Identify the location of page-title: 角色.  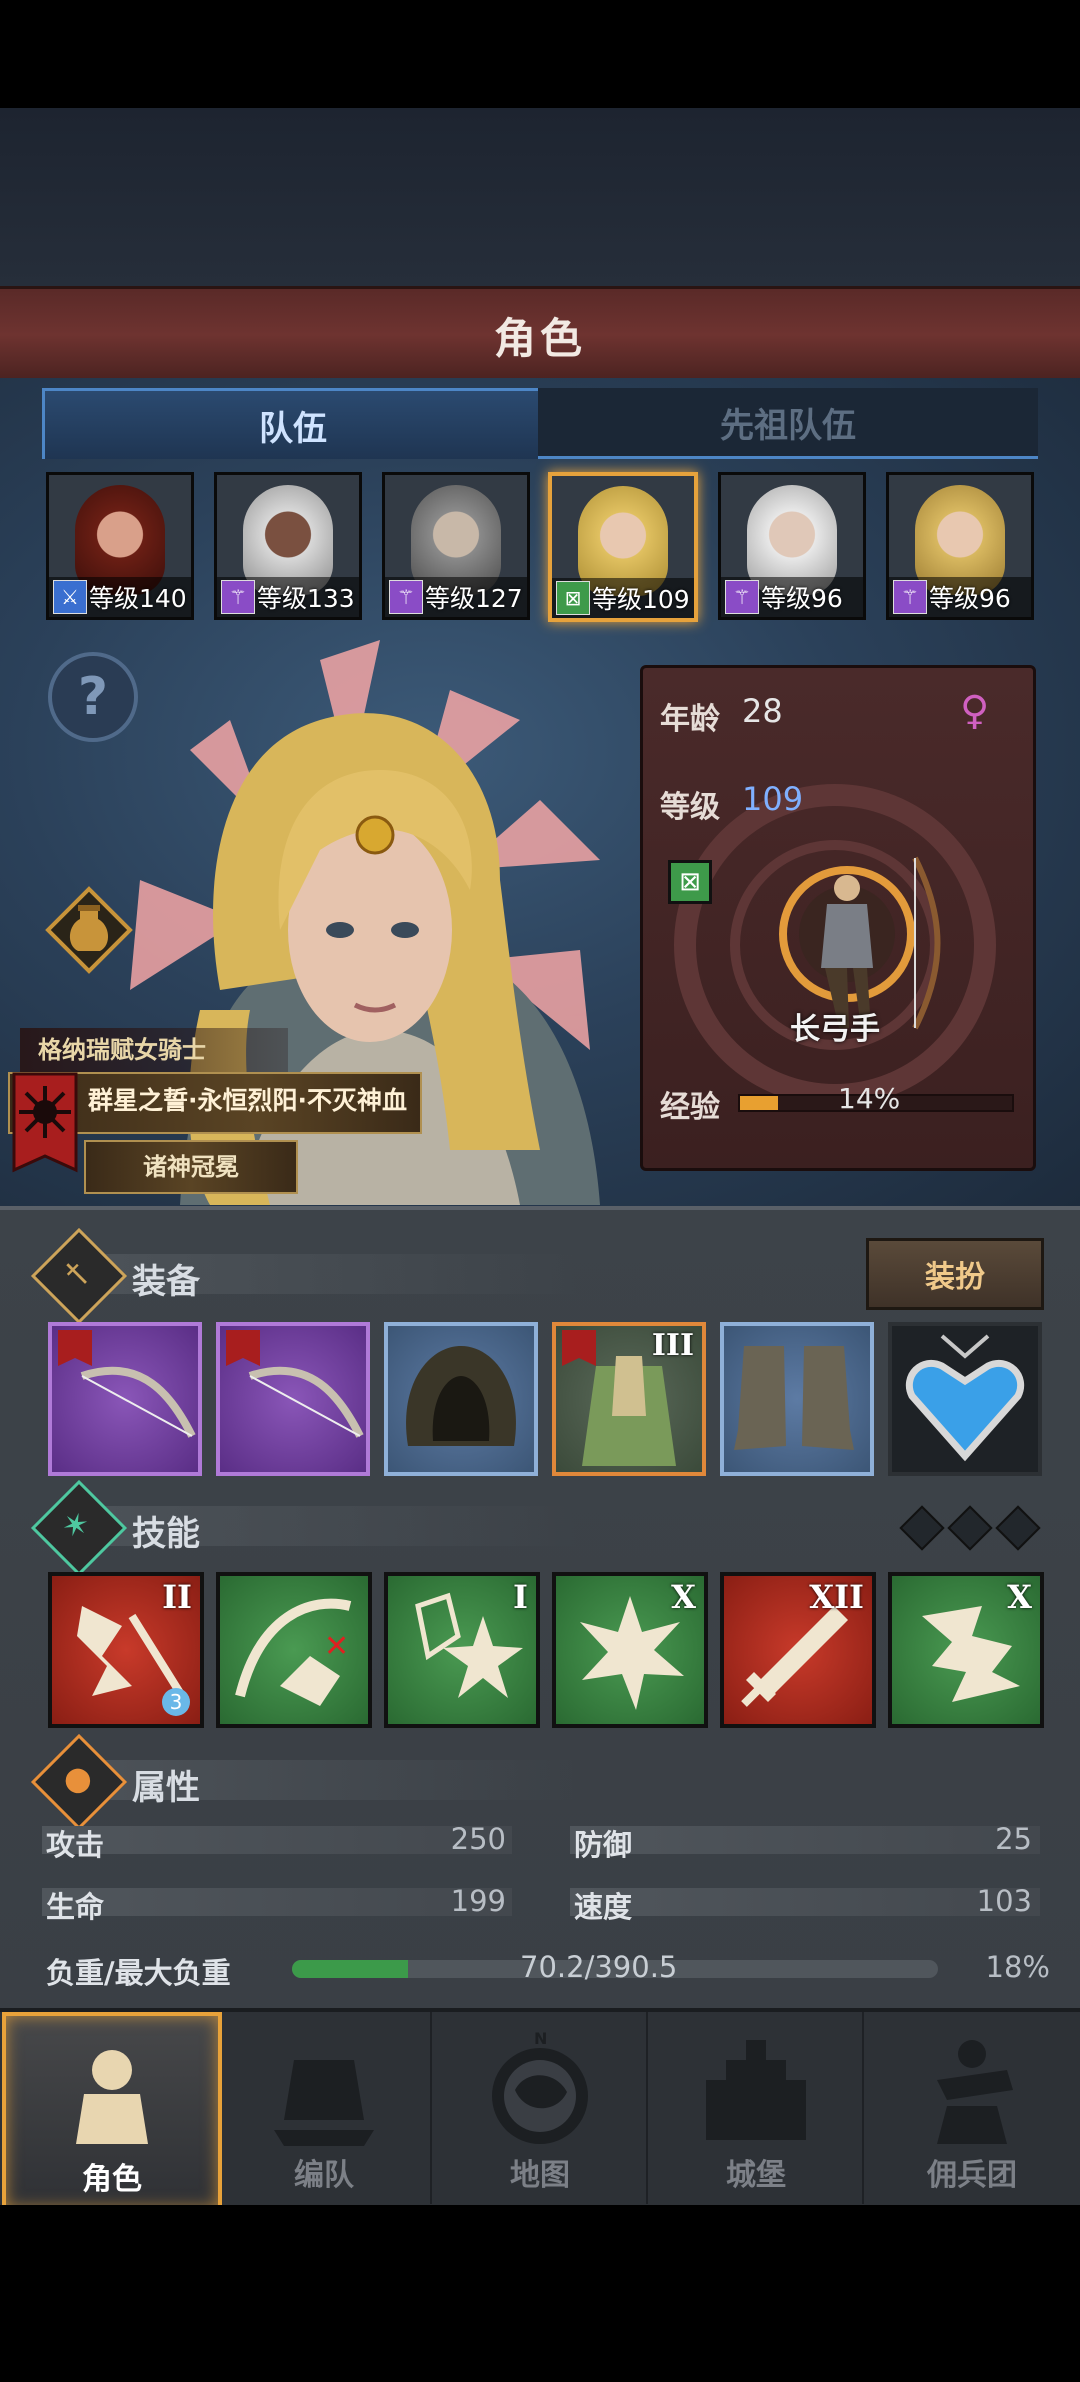
(539, 338).